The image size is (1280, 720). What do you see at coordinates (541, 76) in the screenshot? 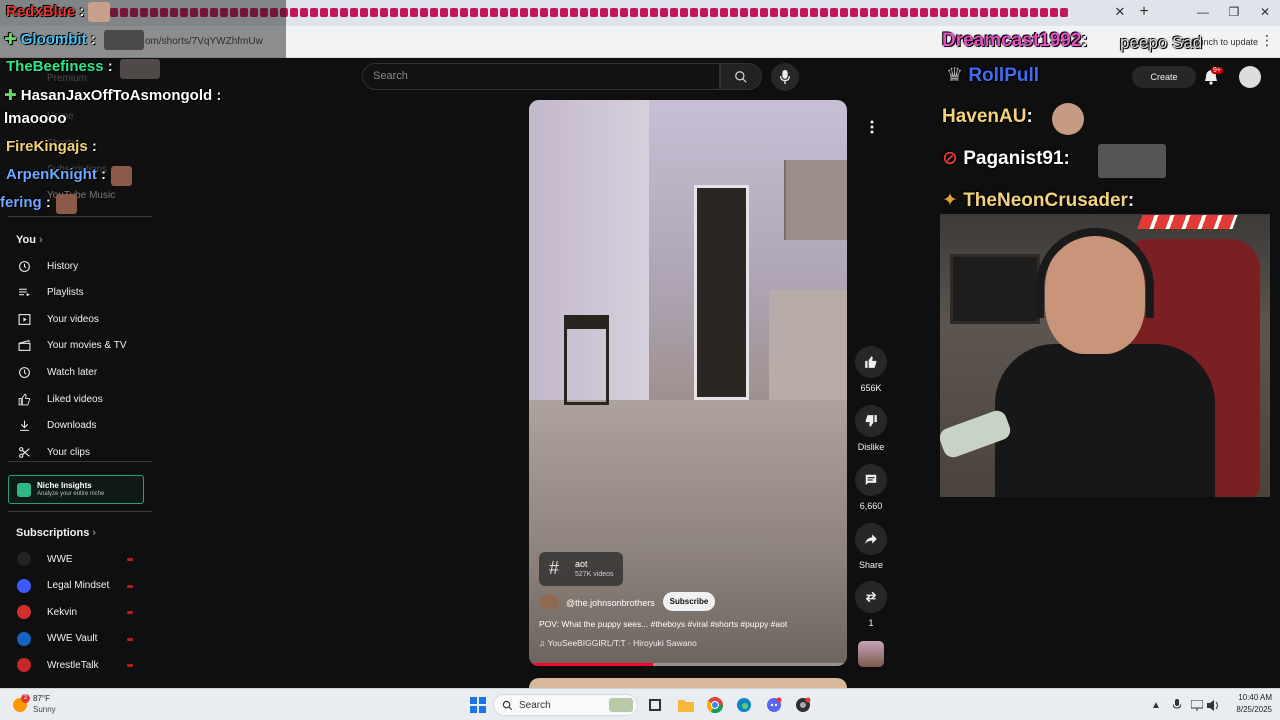
I see `yt-search-box: Search` at bounding box center [541, 76].